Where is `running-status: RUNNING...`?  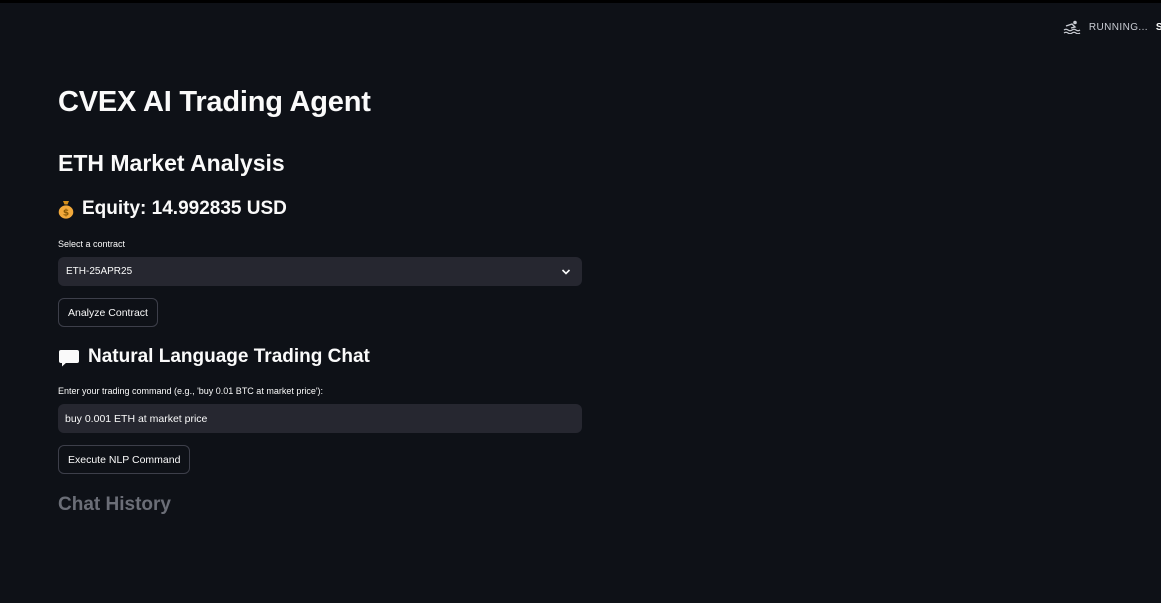
running-status: RUNNING... is located at coordinates (1118, 27).